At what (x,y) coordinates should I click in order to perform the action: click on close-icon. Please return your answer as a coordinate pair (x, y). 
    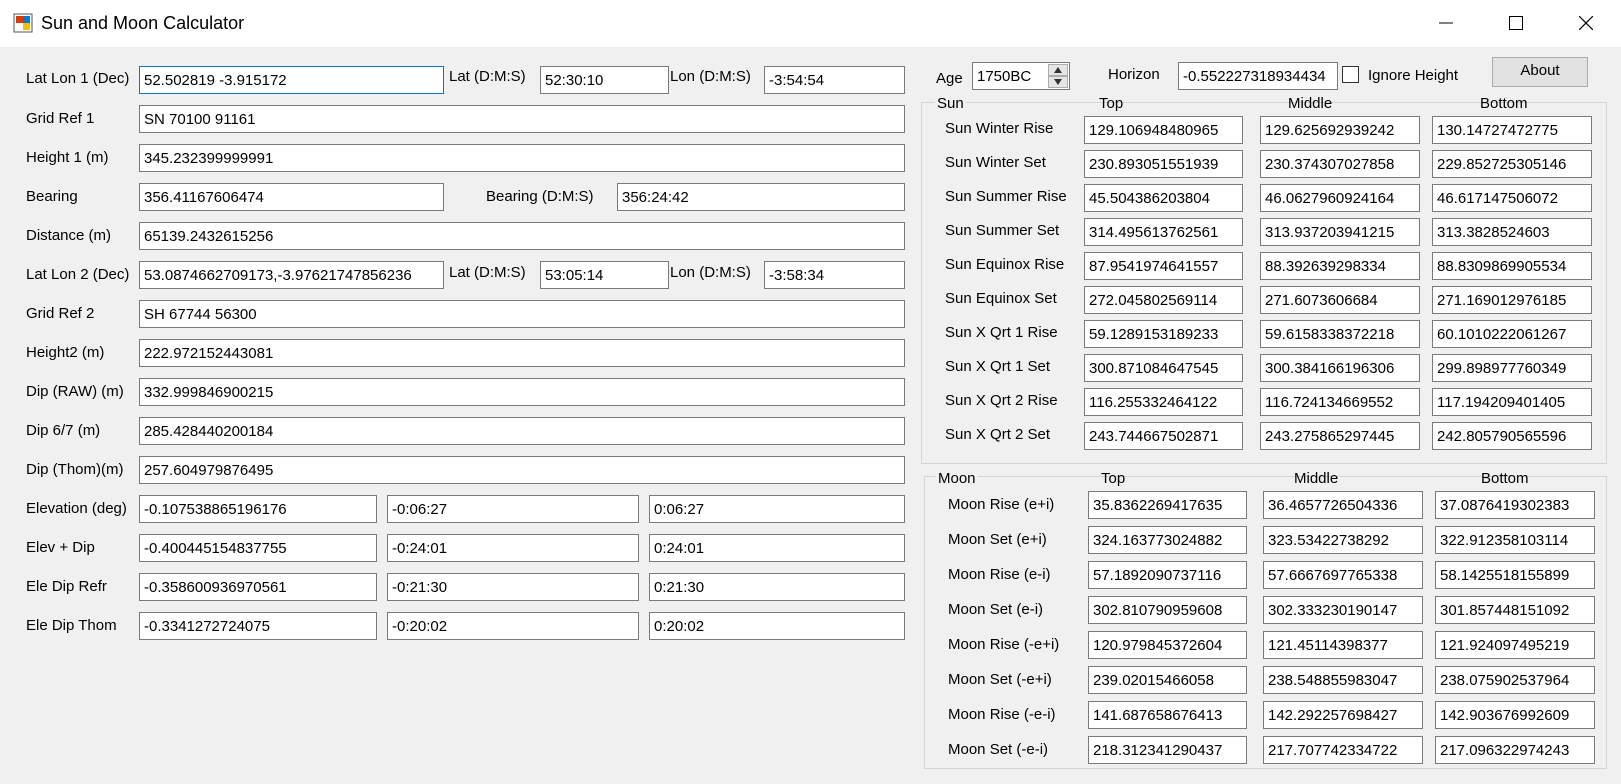
    Looking at the image, I should click on (1586, 23).